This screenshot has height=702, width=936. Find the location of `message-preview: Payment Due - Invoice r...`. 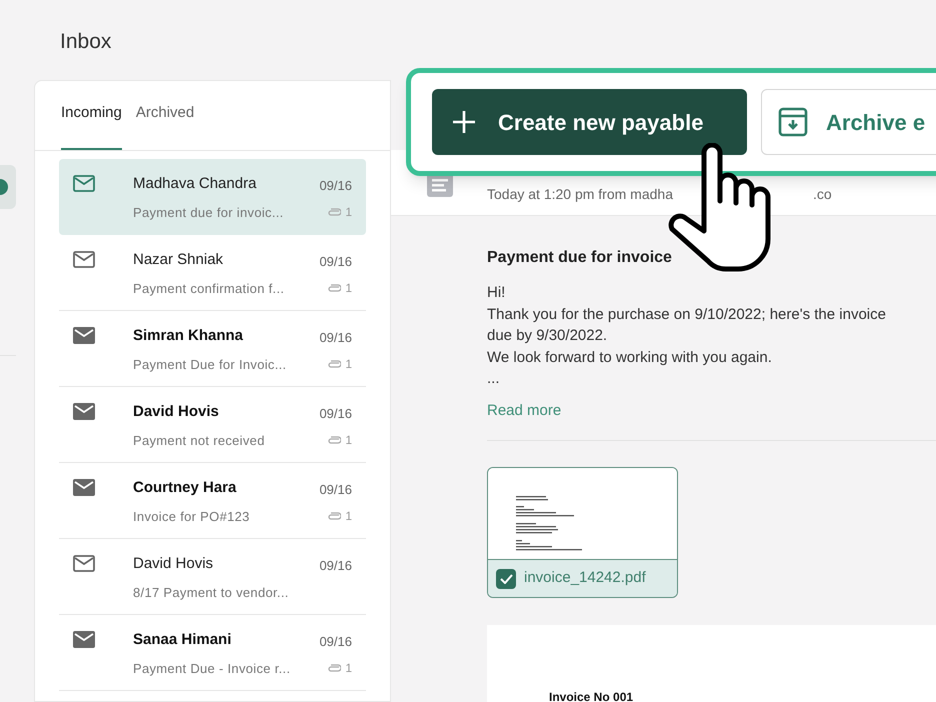

message-preview: Payment Due - Invoice r... is located at coordinates (212, 669).